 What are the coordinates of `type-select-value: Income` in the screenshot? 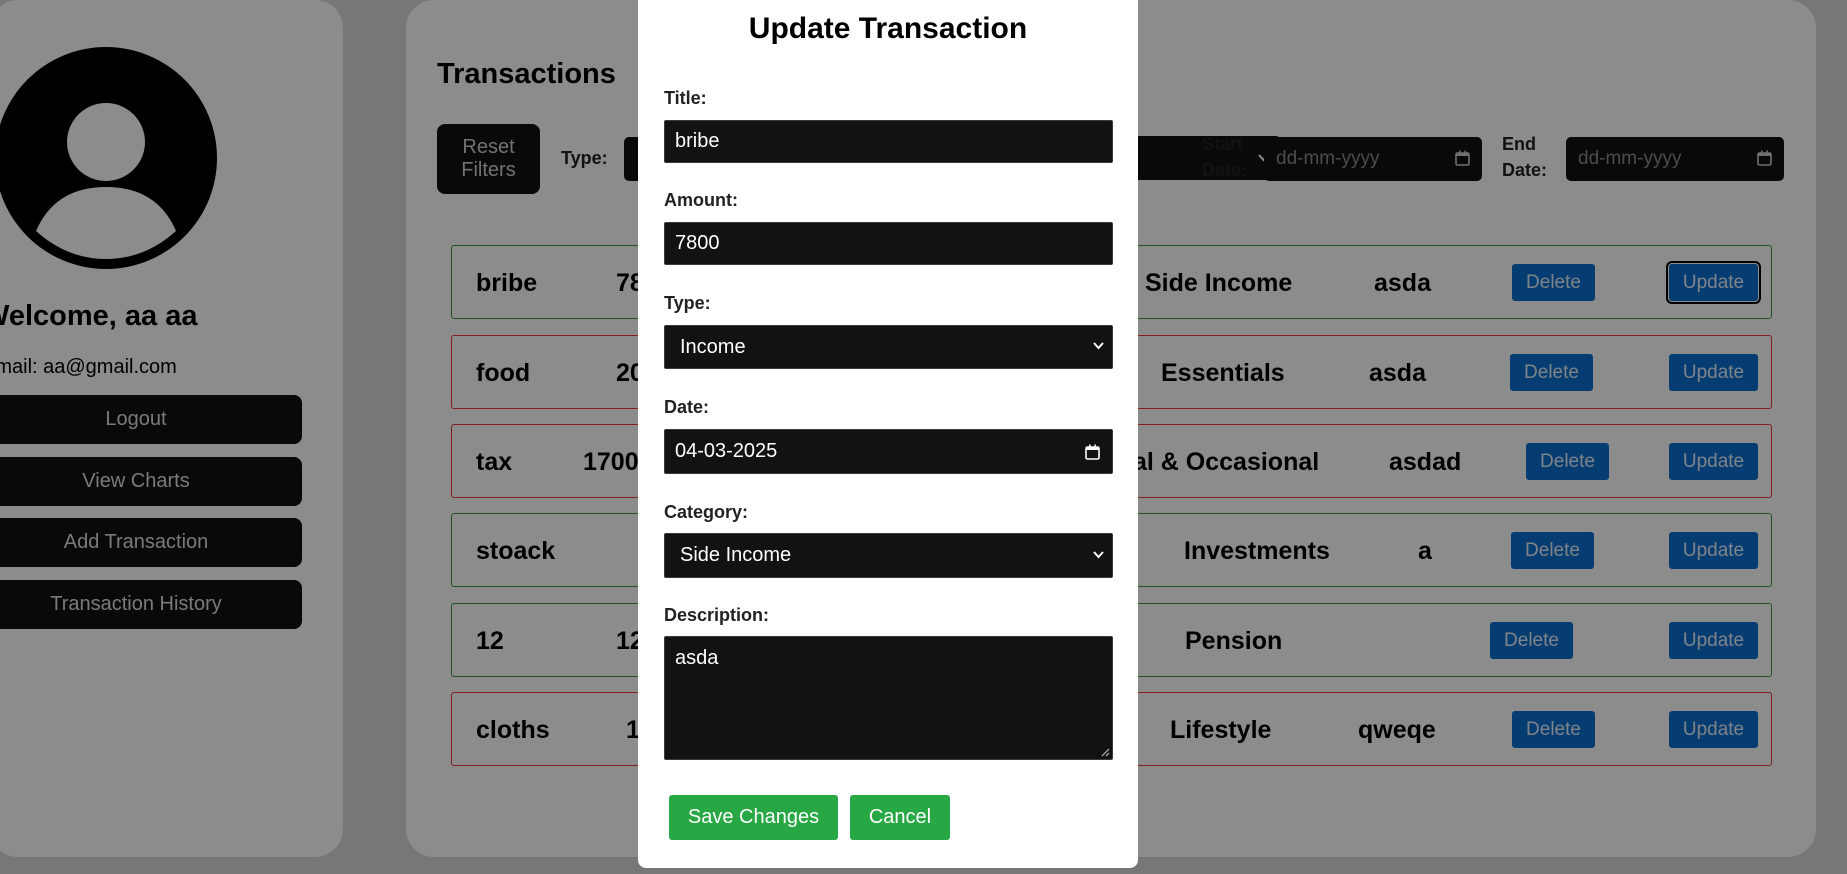 It's located at (713, 346).